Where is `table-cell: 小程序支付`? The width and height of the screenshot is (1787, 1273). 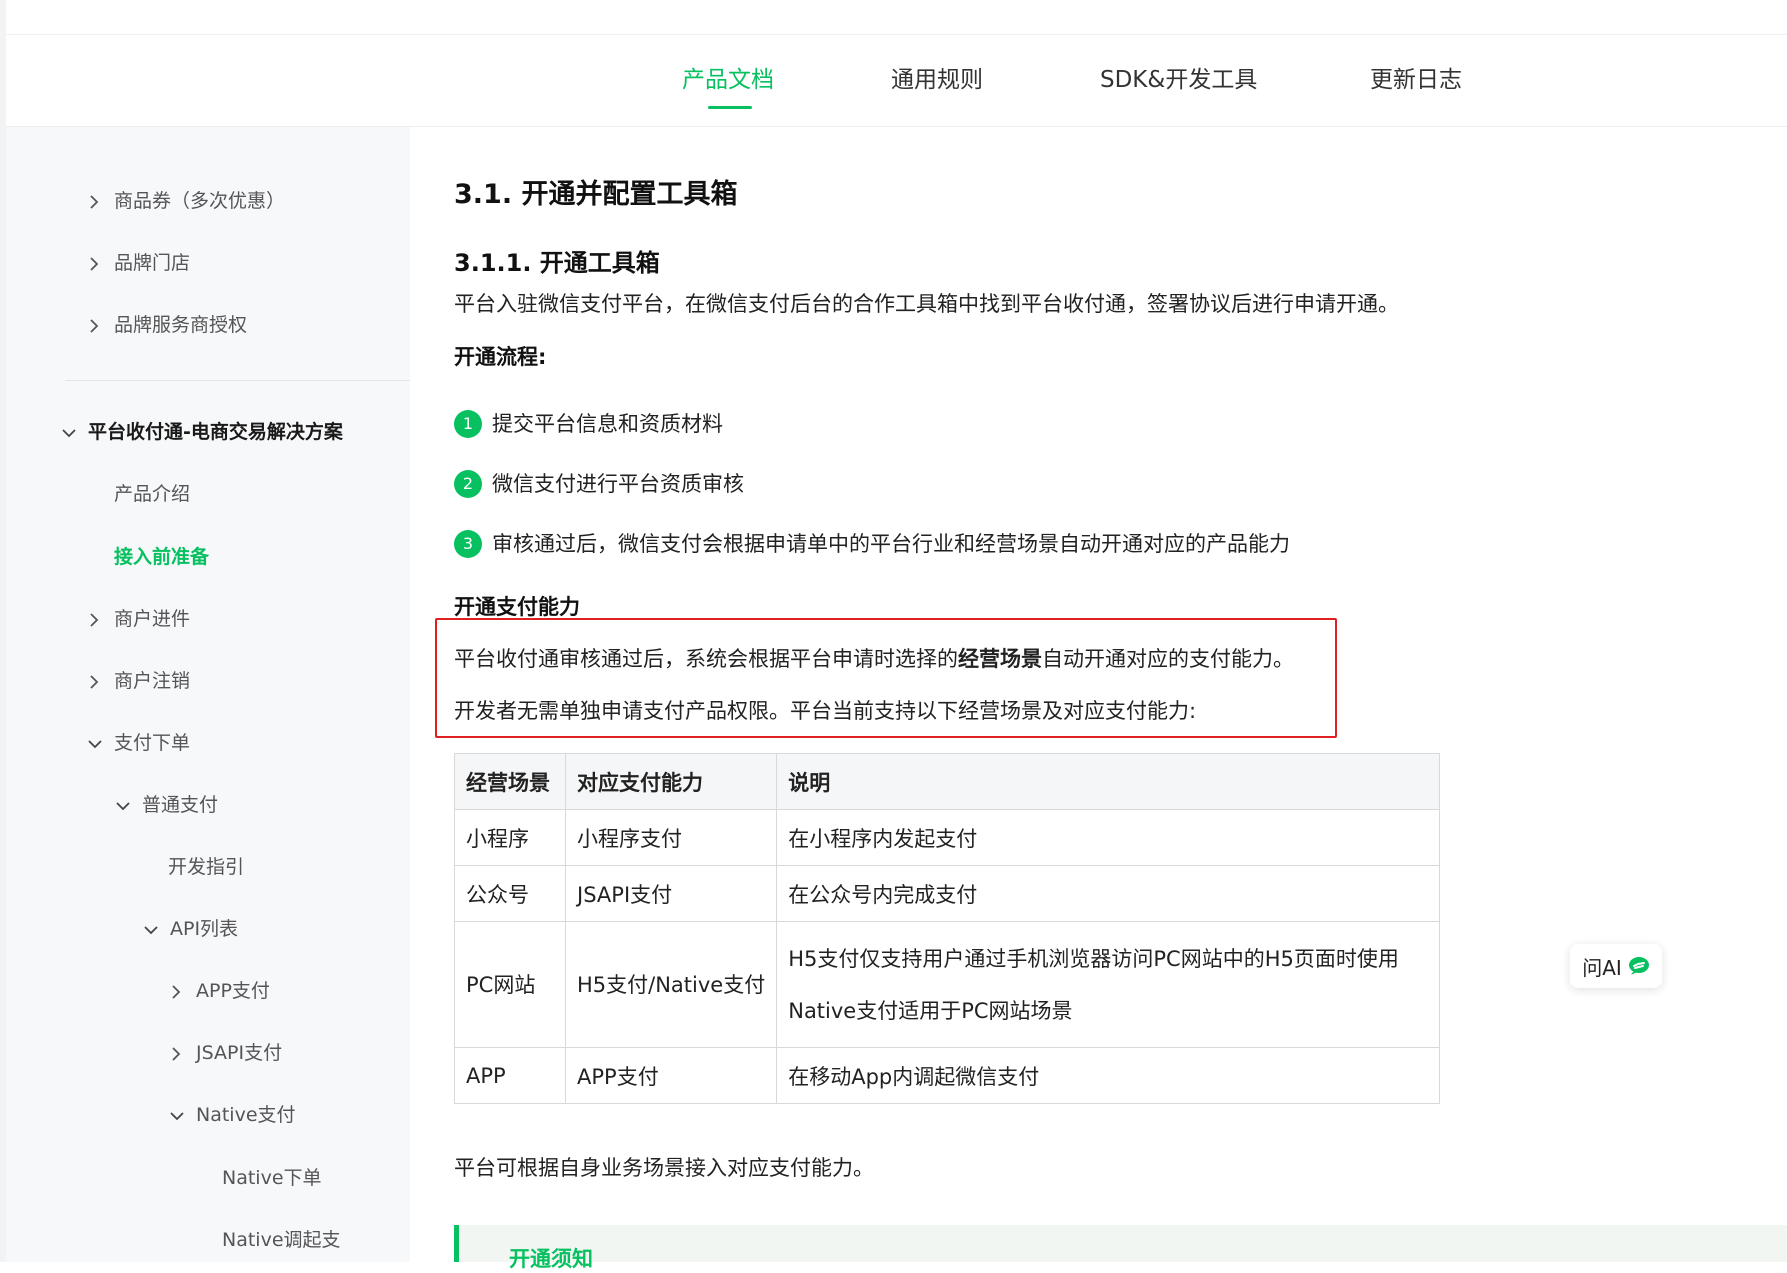
table-cell: 小程序支付 is located at coordinates (671, 837).